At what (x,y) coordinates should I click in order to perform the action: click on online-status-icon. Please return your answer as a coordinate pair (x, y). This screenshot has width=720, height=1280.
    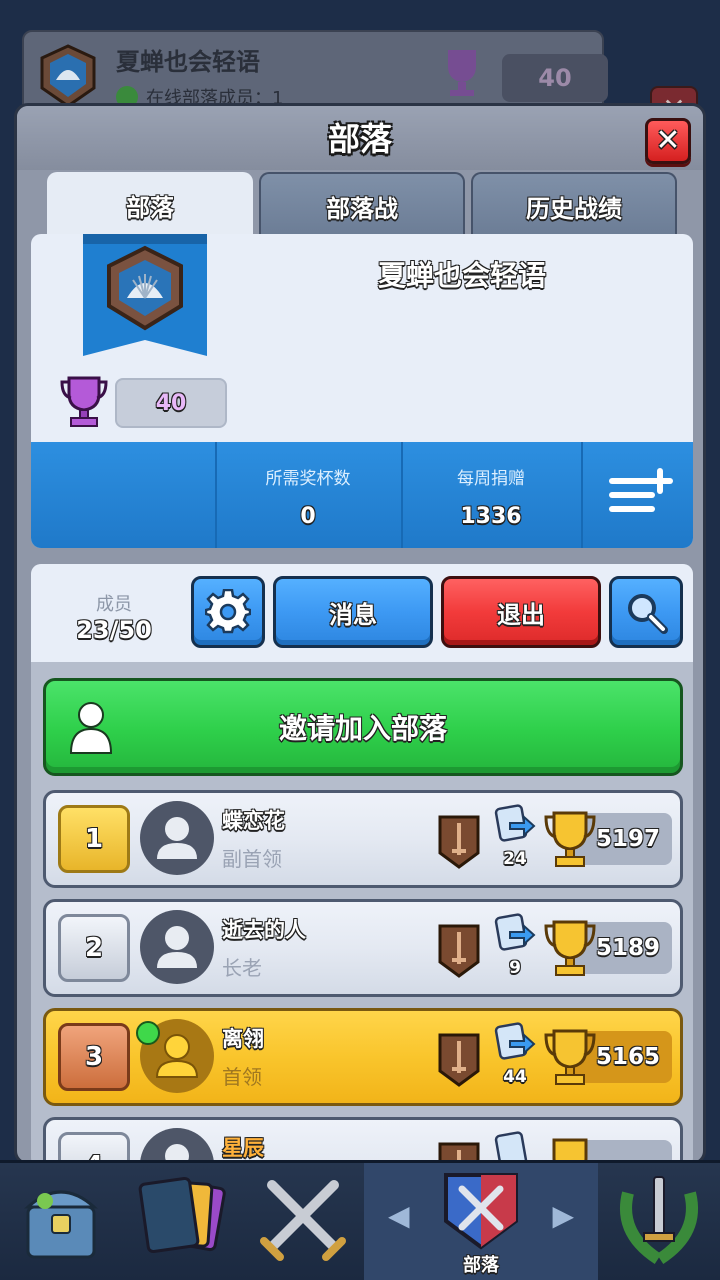
    Looking at the image, I should click on (148, 1033).